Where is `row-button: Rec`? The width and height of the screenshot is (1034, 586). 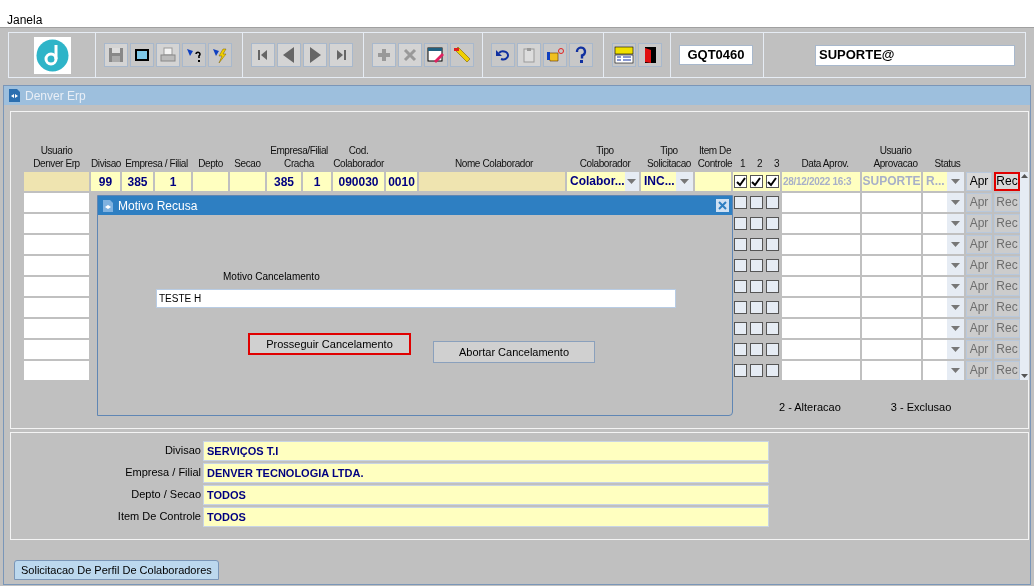
row-button: Rec is located at coordinates (1007, 181).